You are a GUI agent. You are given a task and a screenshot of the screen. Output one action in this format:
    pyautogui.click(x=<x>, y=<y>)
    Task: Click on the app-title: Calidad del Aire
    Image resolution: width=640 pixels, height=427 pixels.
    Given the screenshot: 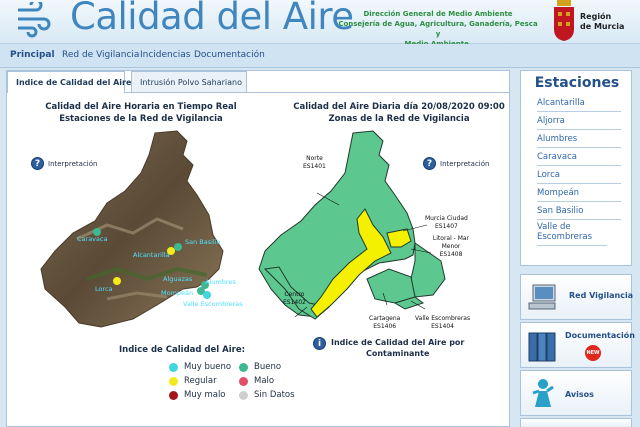 What is the action you would take?
    pyautogui.click(x=212, y=19)
    